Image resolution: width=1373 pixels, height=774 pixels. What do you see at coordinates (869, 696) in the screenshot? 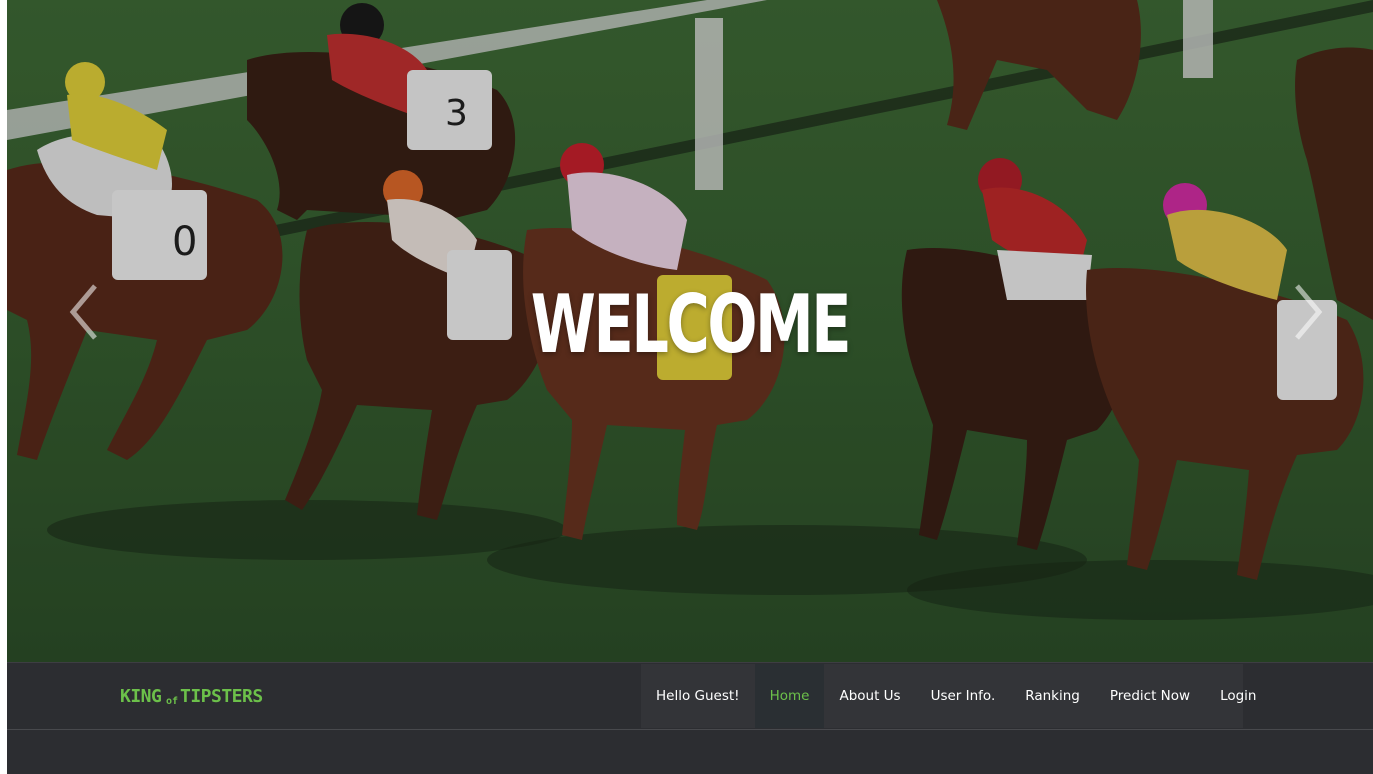
I see `nav-item-about-us: About Us` at bounding box center [869, 696].